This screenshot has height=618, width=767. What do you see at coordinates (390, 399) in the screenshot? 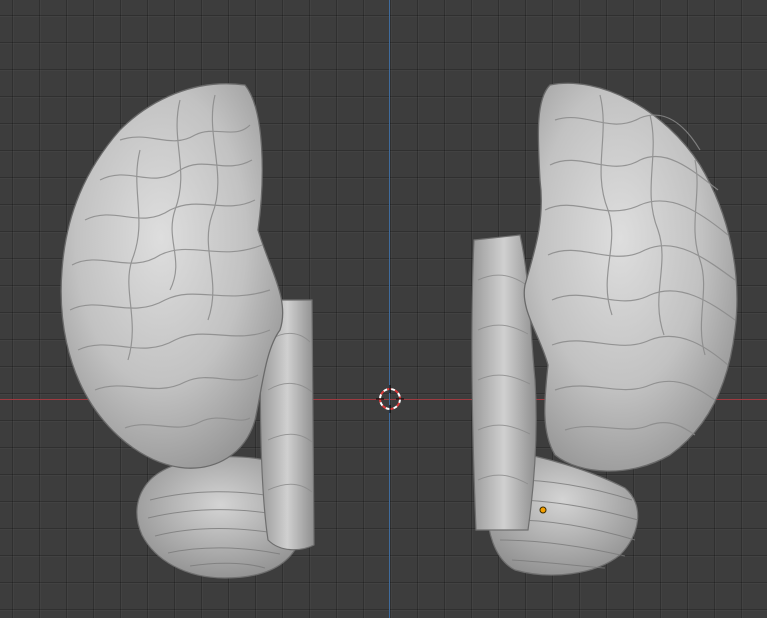
I see `3d-cursor-icon` at bounding box center [390, 399].